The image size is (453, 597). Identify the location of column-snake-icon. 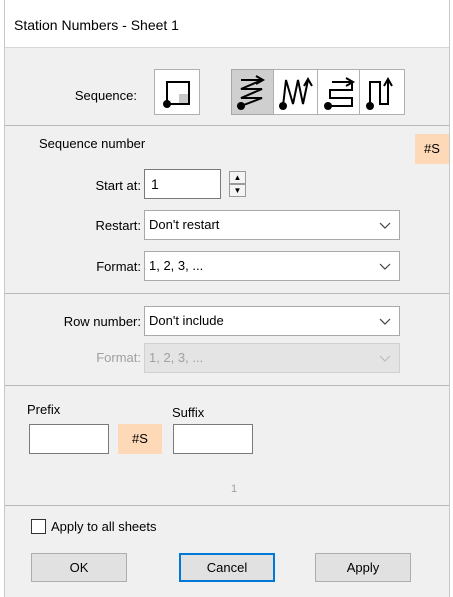
(296, 93).